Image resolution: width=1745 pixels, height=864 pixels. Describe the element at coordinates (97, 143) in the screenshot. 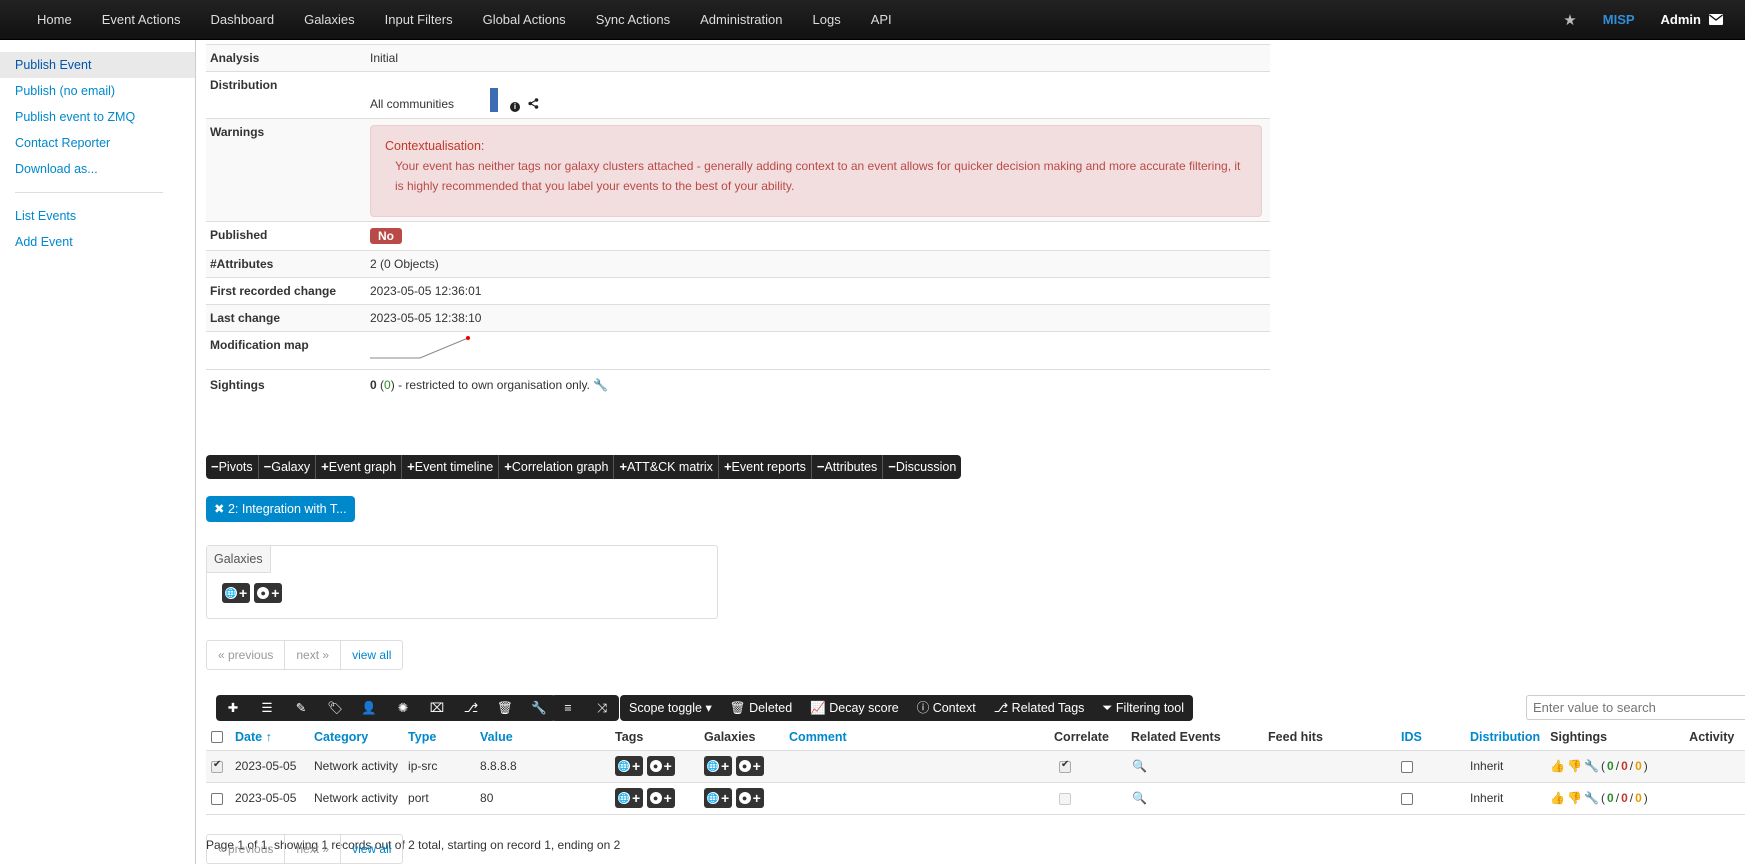

I see `sidebar-item-contact-reporter: Contact Reporter` at that location.